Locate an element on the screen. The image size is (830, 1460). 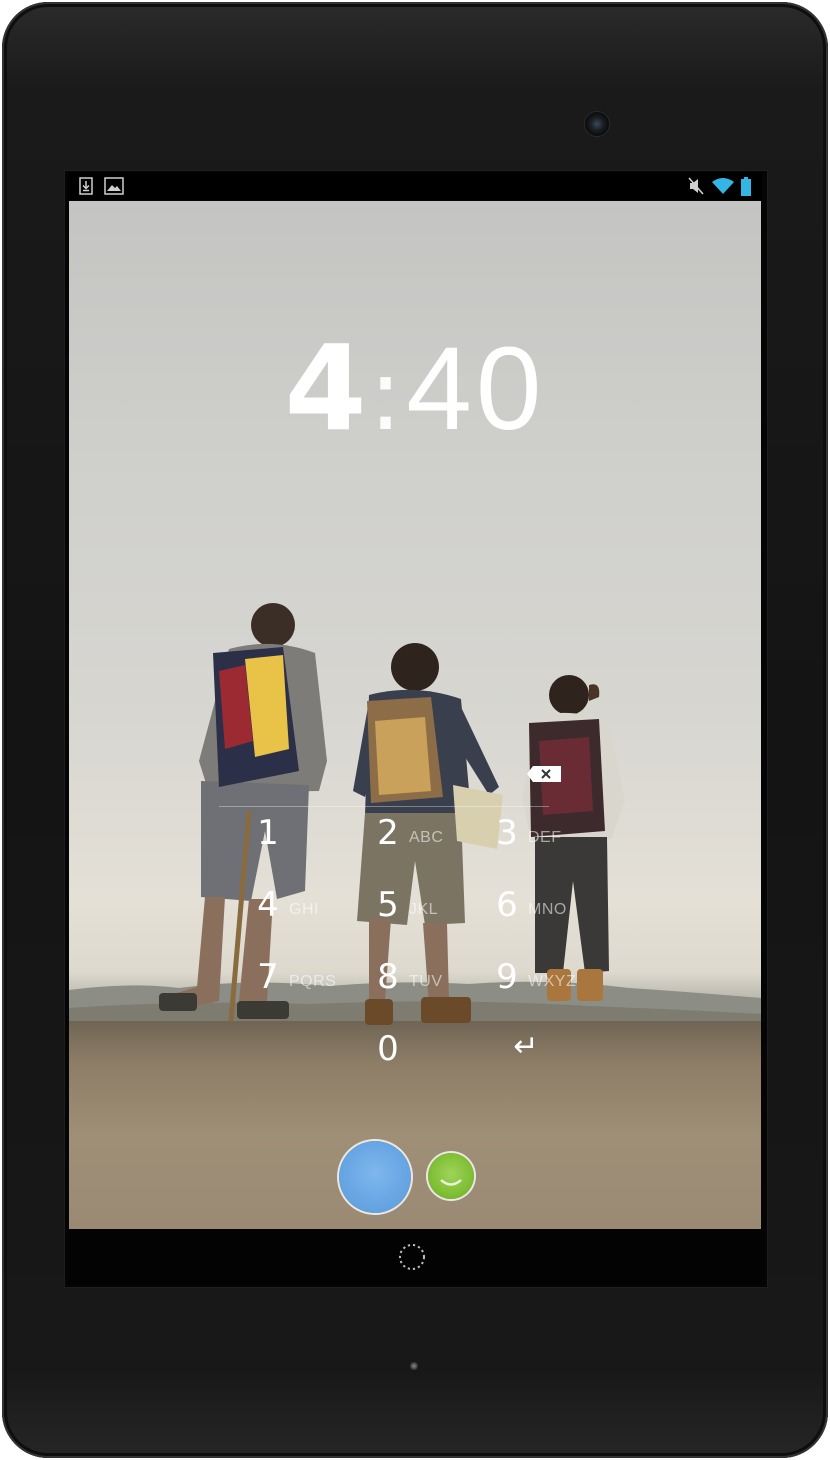
front-camera is located at coordinates (597, 124).